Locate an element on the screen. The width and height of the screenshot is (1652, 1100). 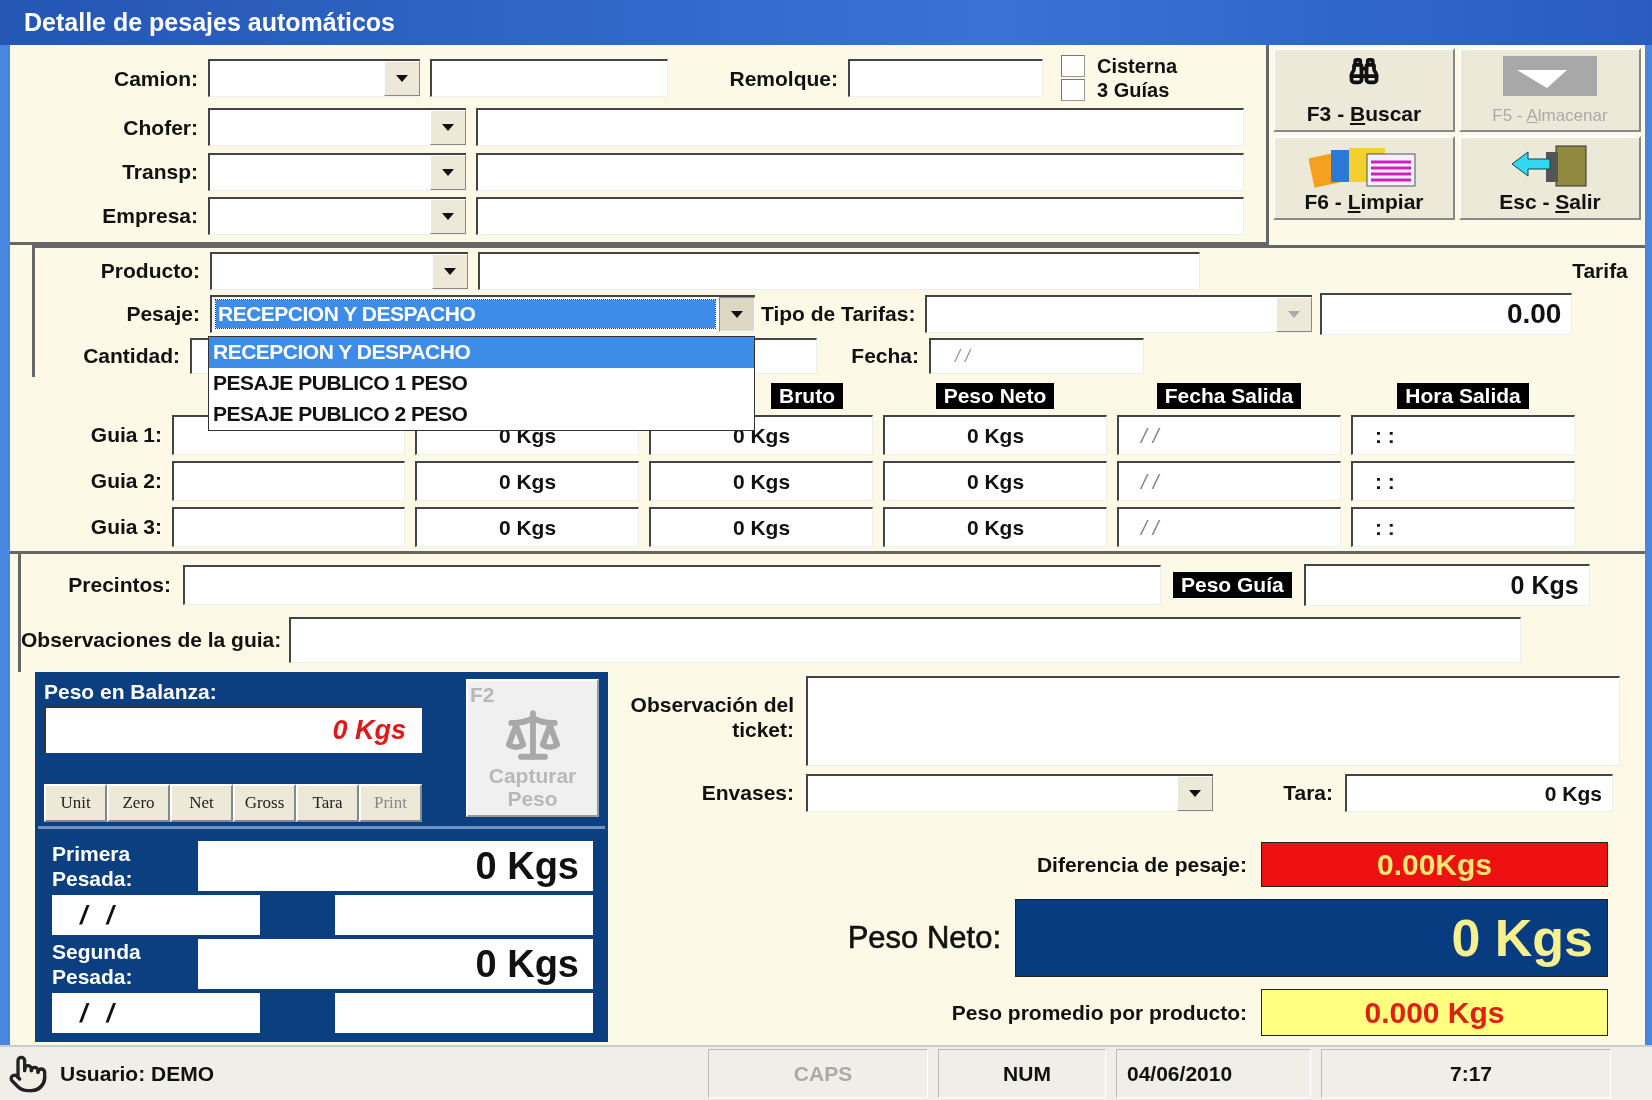
binoculars-icon is located at coordinates (1364, 71).